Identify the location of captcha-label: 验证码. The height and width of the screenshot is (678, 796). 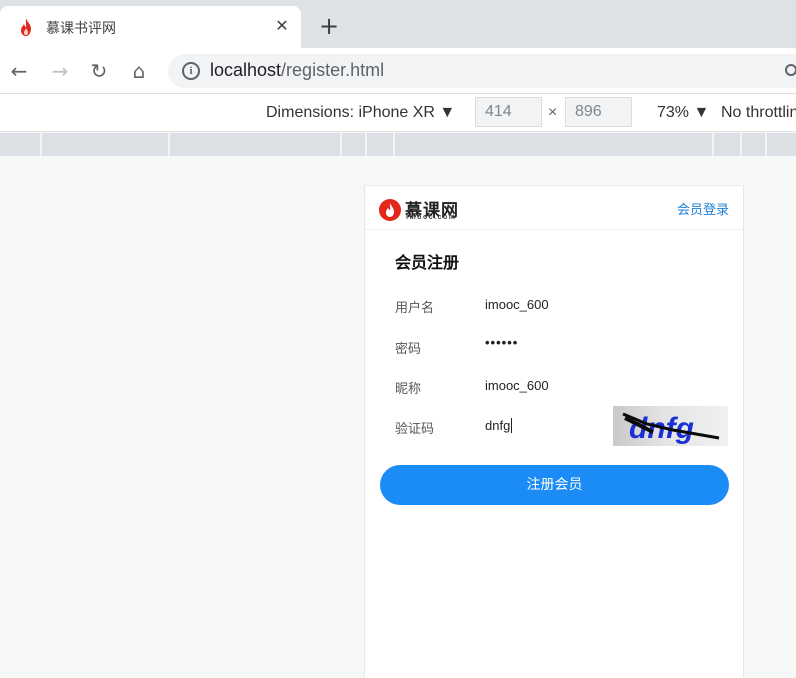
(415, 429).